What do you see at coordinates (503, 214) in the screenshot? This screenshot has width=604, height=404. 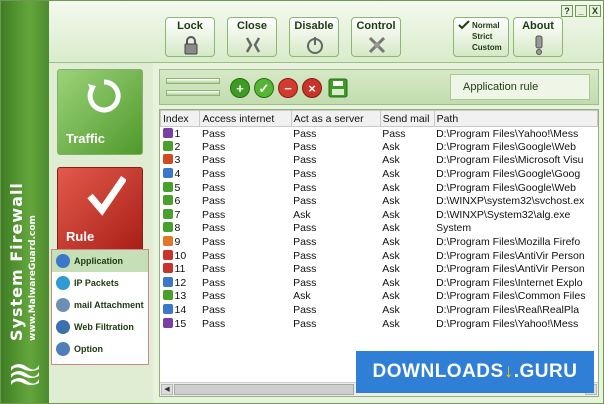 I see `cell-path: D:\WINXP\System32\alg.exe` at bounding box center [503, 214].